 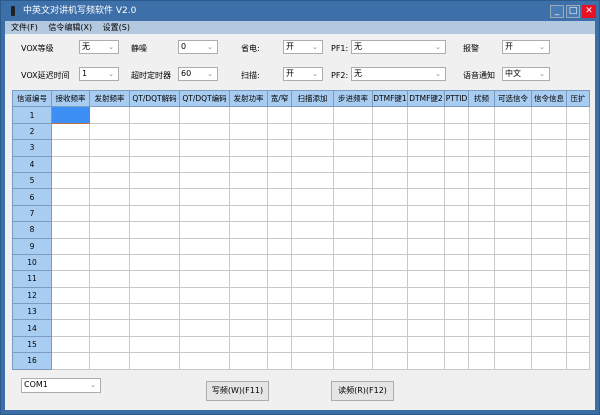 I want to click on scan-select: 开 ⌄, so click(x=303, y=74).